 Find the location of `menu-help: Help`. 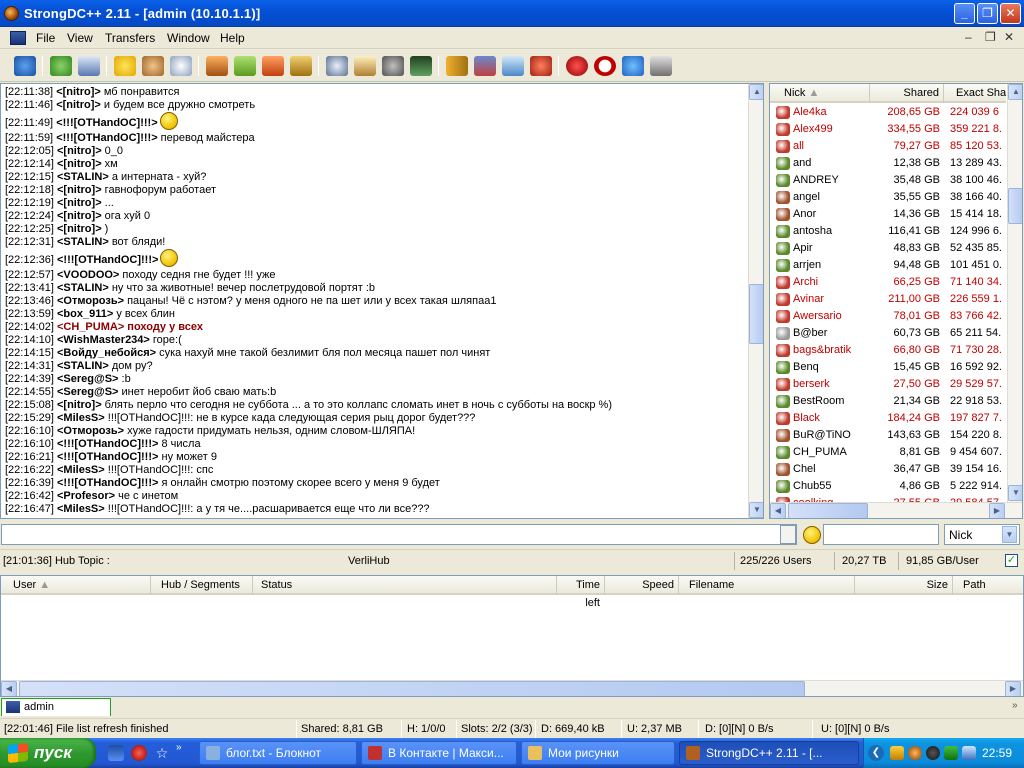

menu-help: Help is located at coordinates (232, 38).